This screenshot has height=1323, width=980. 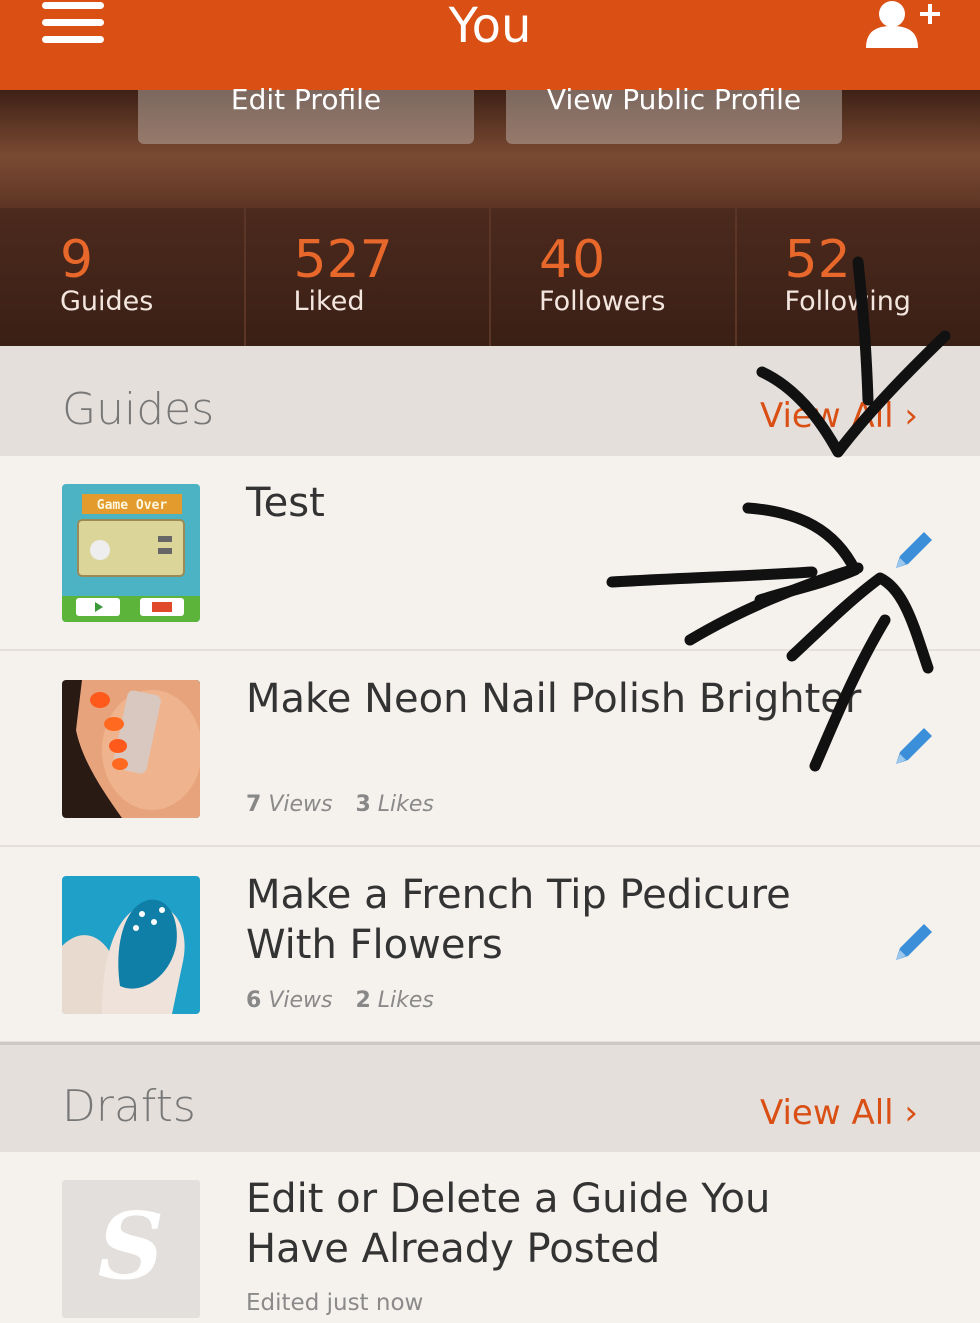 I want to click on guide-thumbnail: Game Over, so click(x=131, y=553).